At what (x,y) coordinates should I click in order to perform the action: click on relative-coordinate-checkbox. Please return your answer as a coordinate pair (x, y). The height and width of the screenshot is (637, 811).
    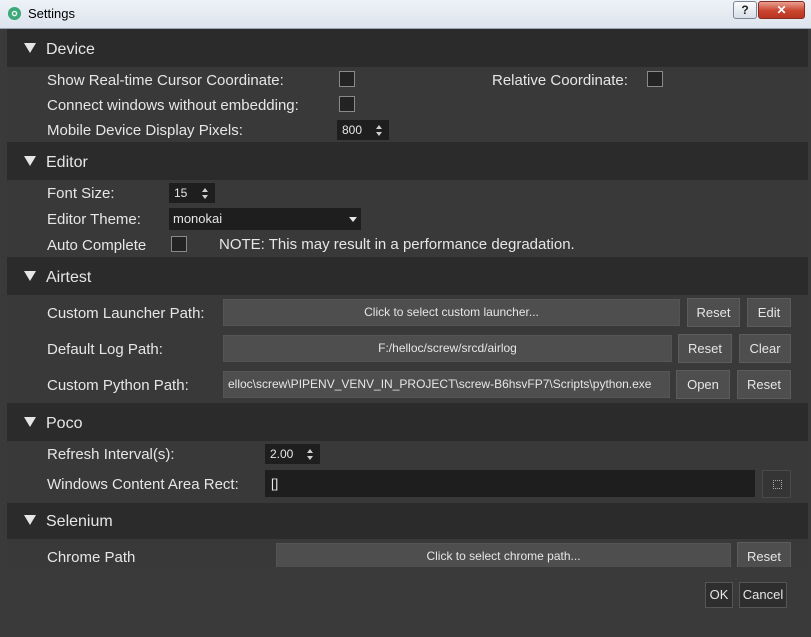
    Looking at the image, I should click on (655, 79).